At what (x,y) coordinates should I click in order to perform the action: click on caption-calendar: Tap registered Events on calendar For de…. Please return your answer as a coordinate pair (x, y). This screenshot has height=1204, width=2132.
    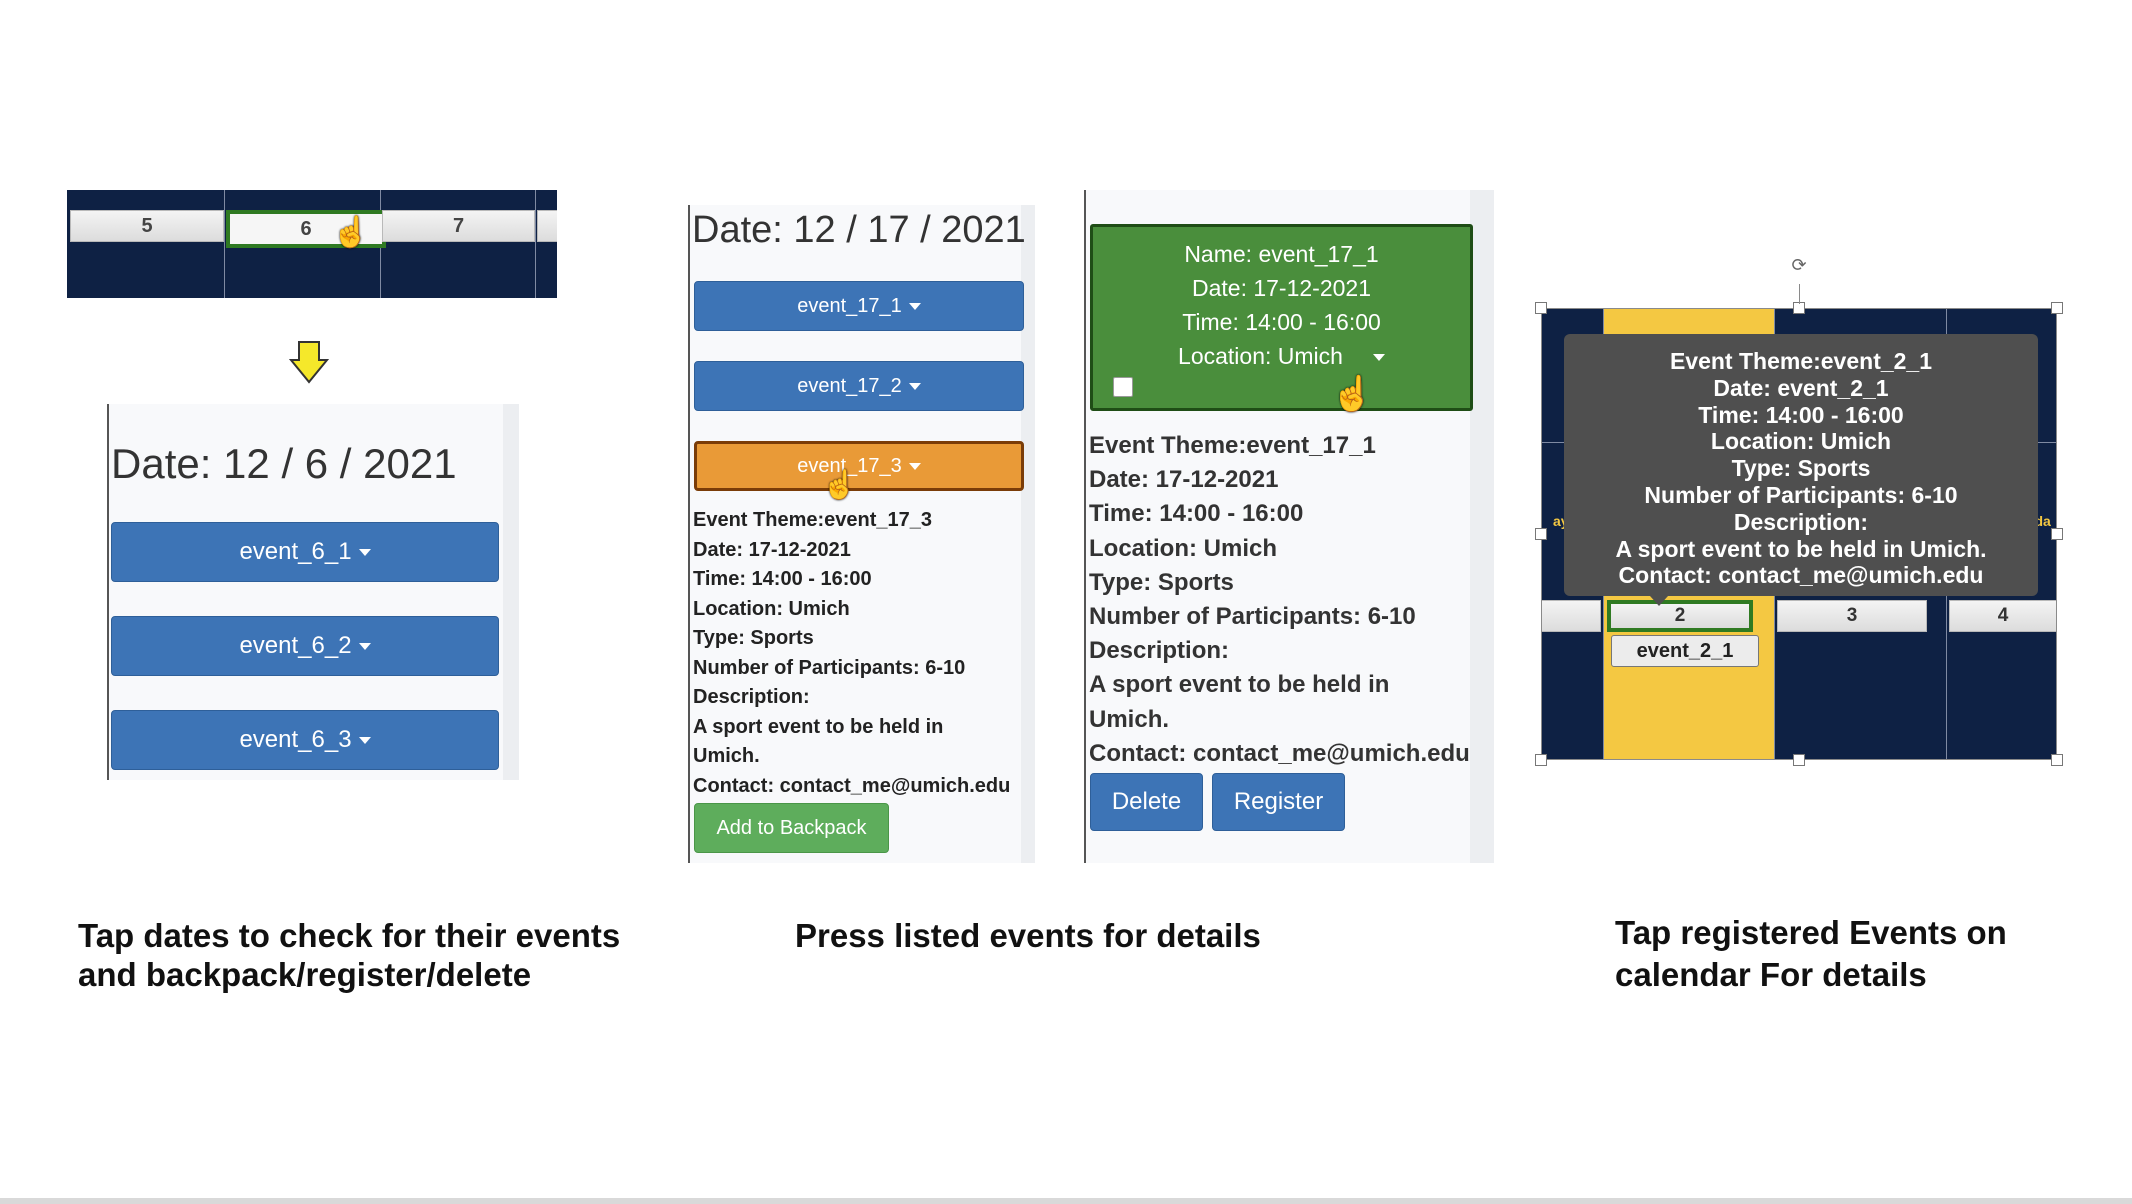
    Looking at the image, I should click on (1811, 954).